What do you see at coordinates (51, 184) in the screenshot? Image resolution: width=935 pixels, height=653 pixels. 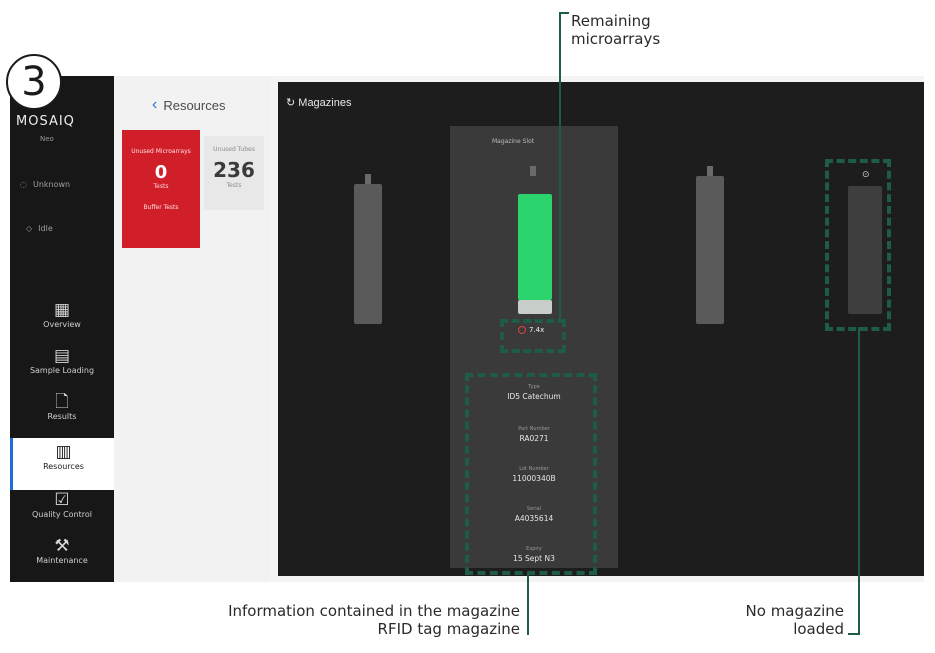 I see `nav-user-label: Unknown` at bounding box center [51, 184].